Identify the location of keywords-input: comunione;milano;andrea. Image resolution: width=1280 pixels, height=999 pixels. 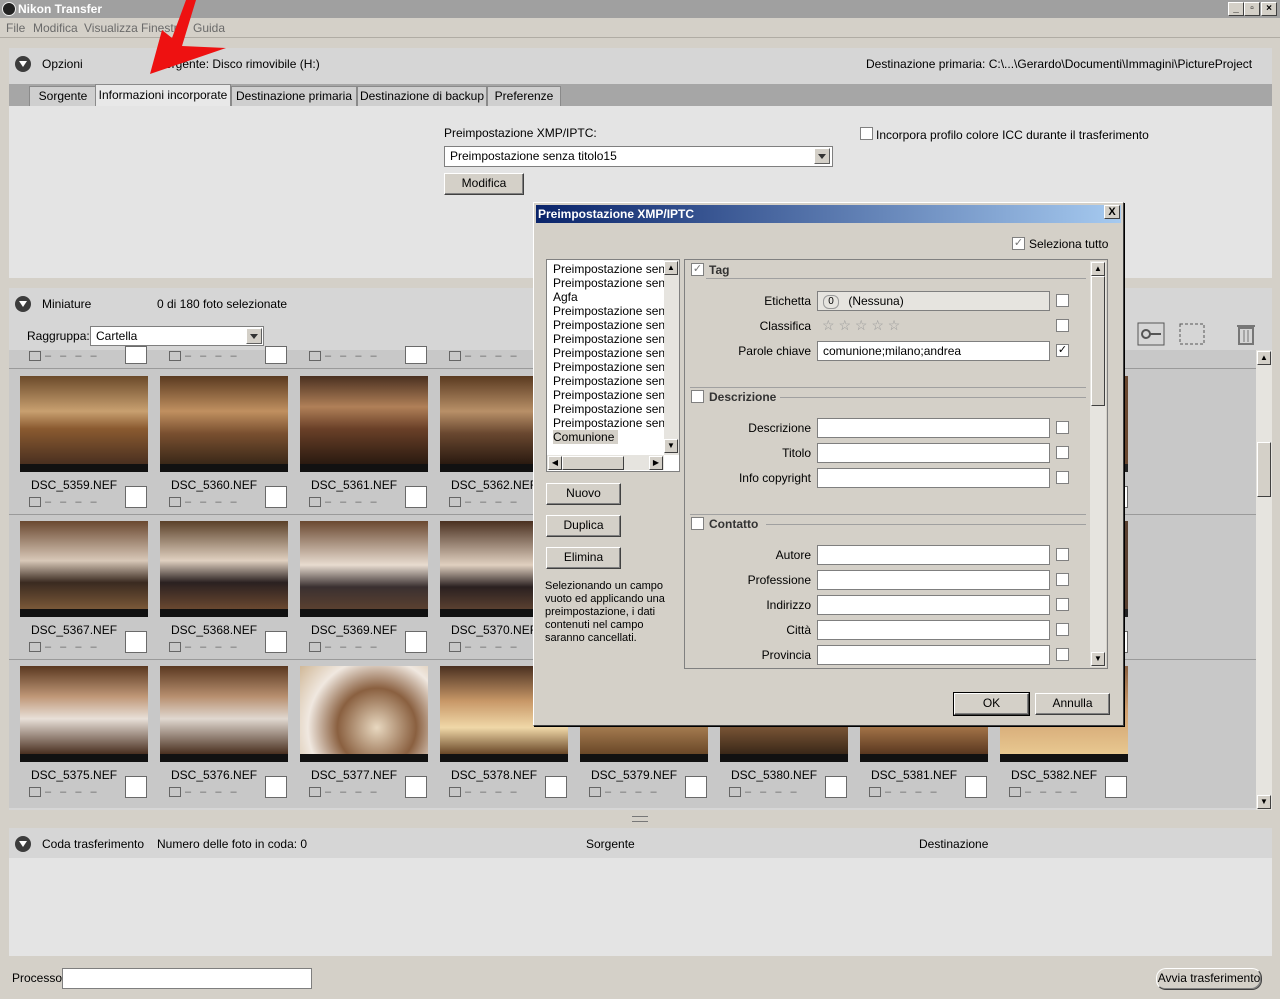
(933, 351).